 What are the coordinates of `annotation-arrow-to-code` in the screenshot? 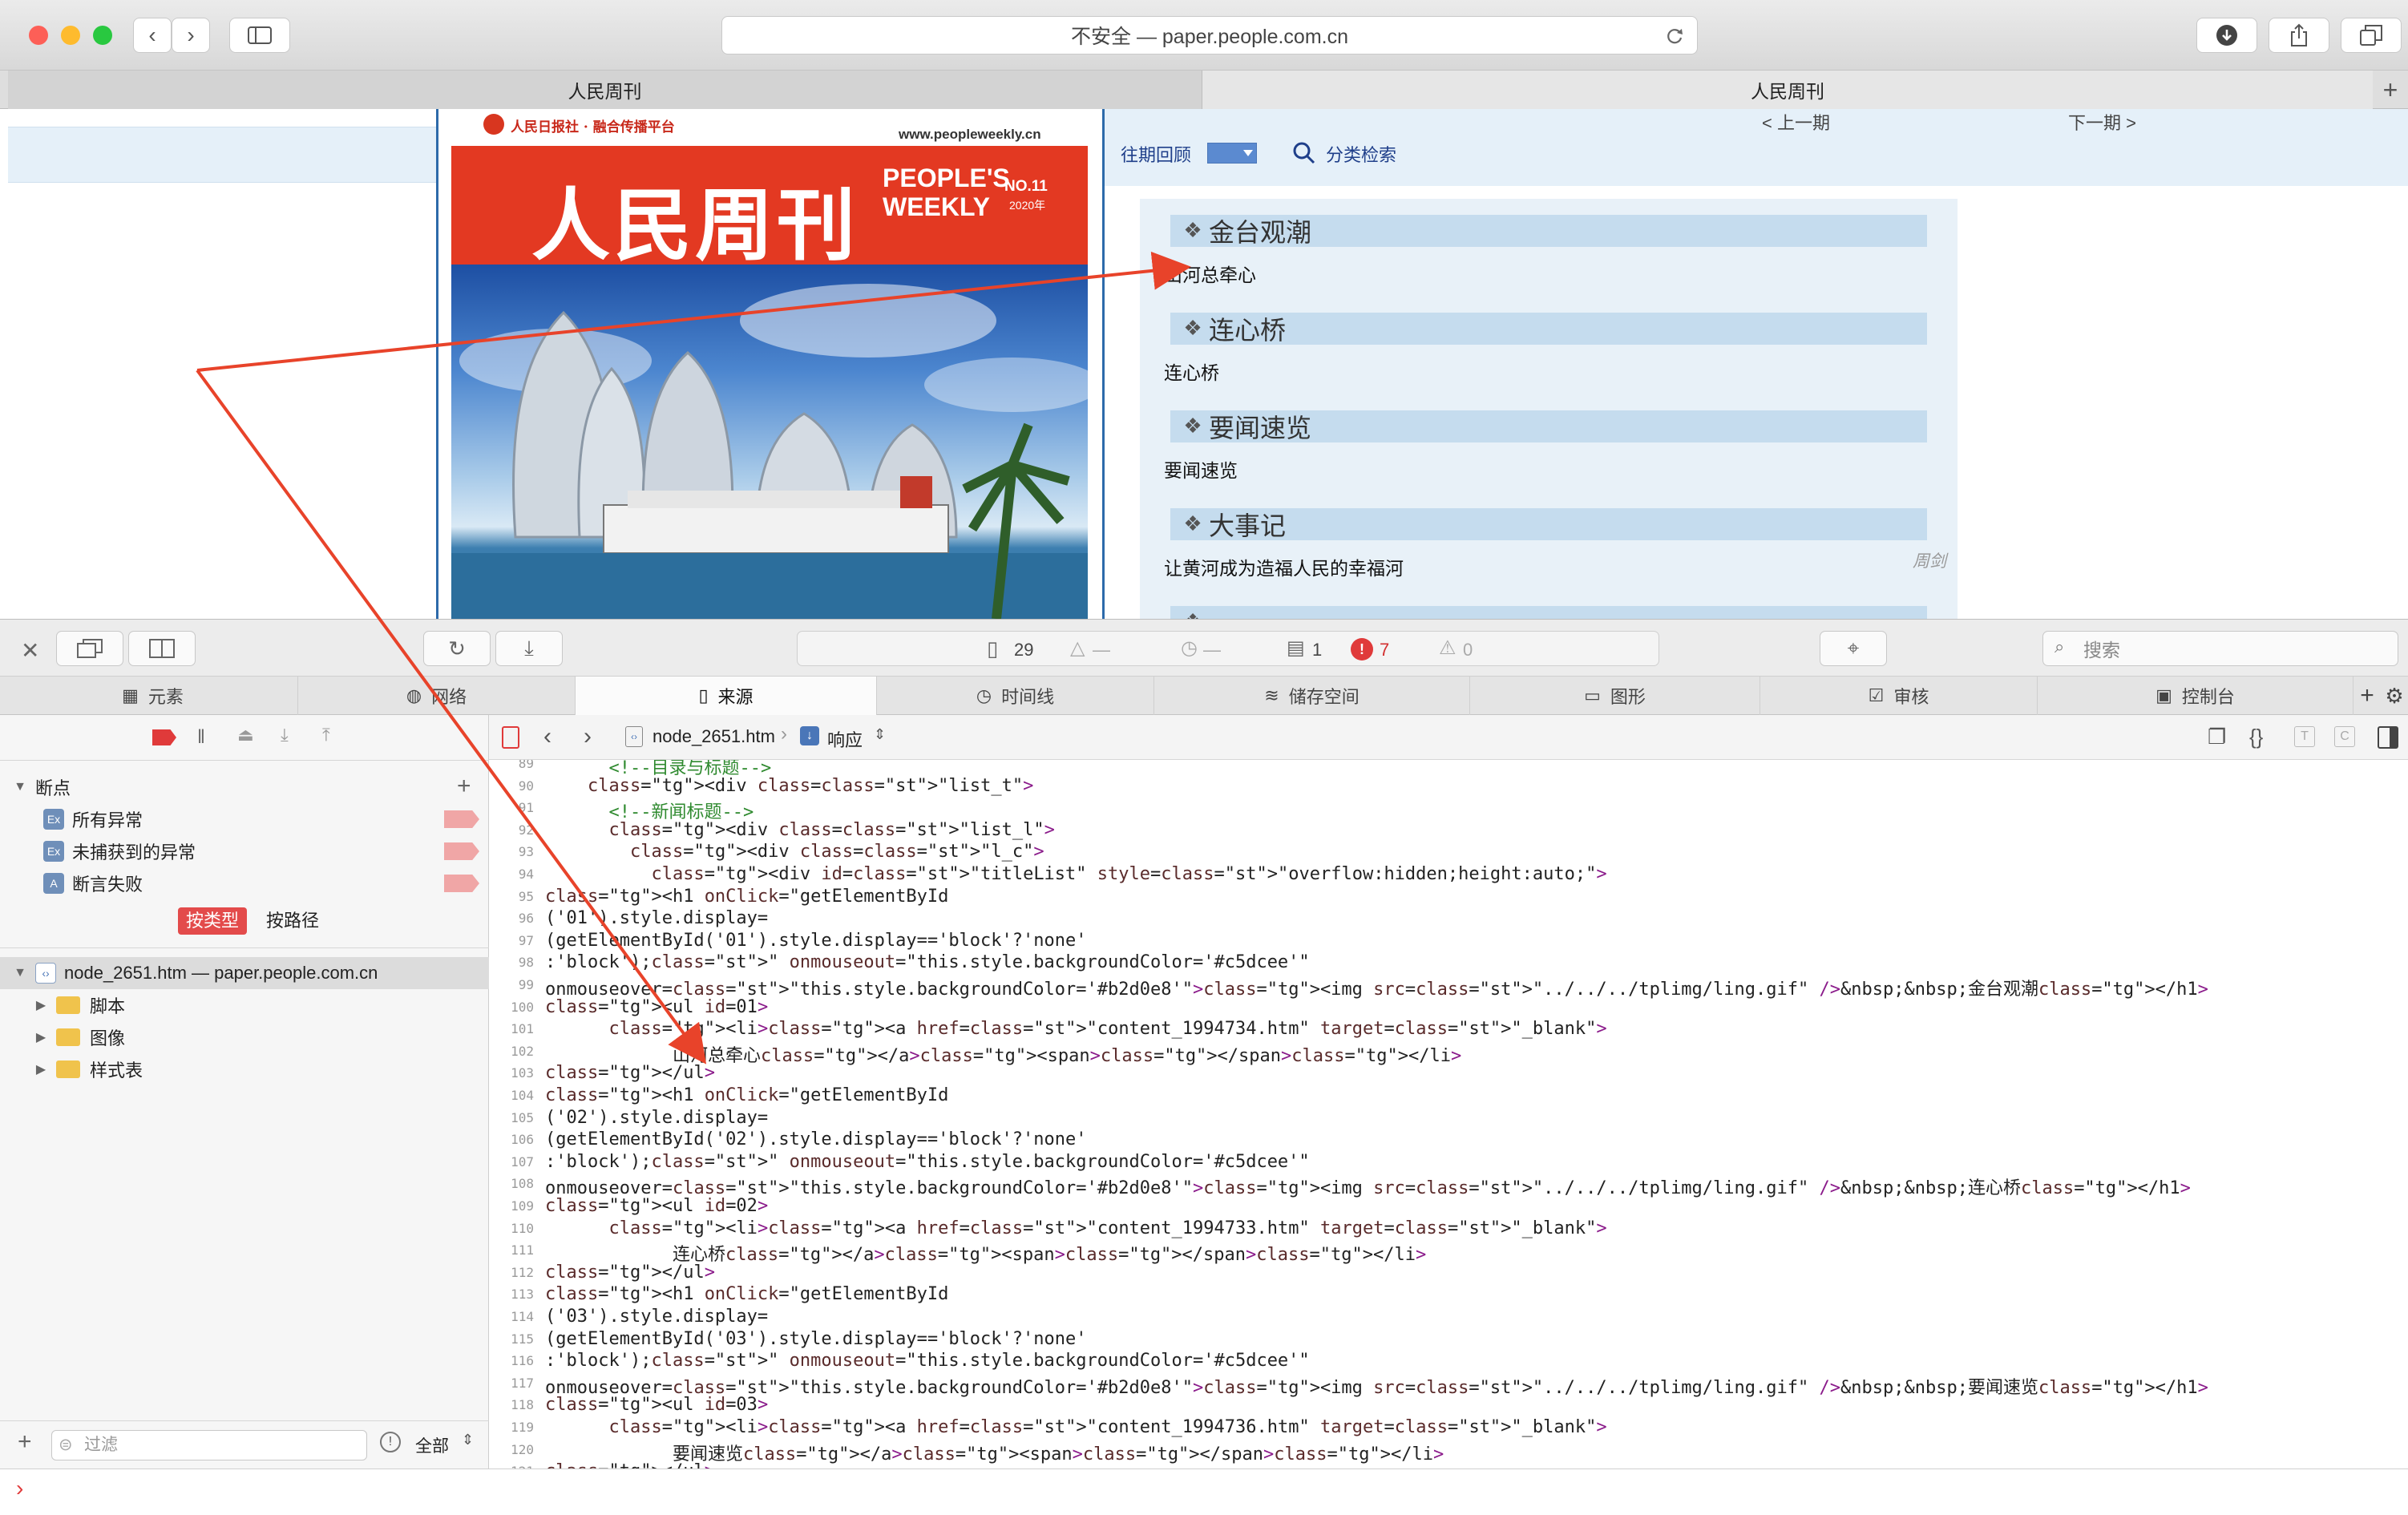 It's located at (451, 717).